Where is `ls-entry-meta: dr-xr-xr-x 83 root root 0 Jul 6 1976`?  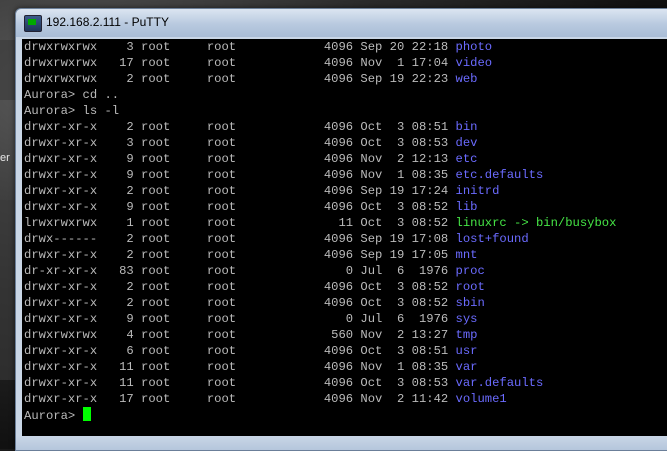
ls-entry-meta: dr-xr-xr-x 83 root root 0 Jul 6 1976 is located at coordinates (240, 271).